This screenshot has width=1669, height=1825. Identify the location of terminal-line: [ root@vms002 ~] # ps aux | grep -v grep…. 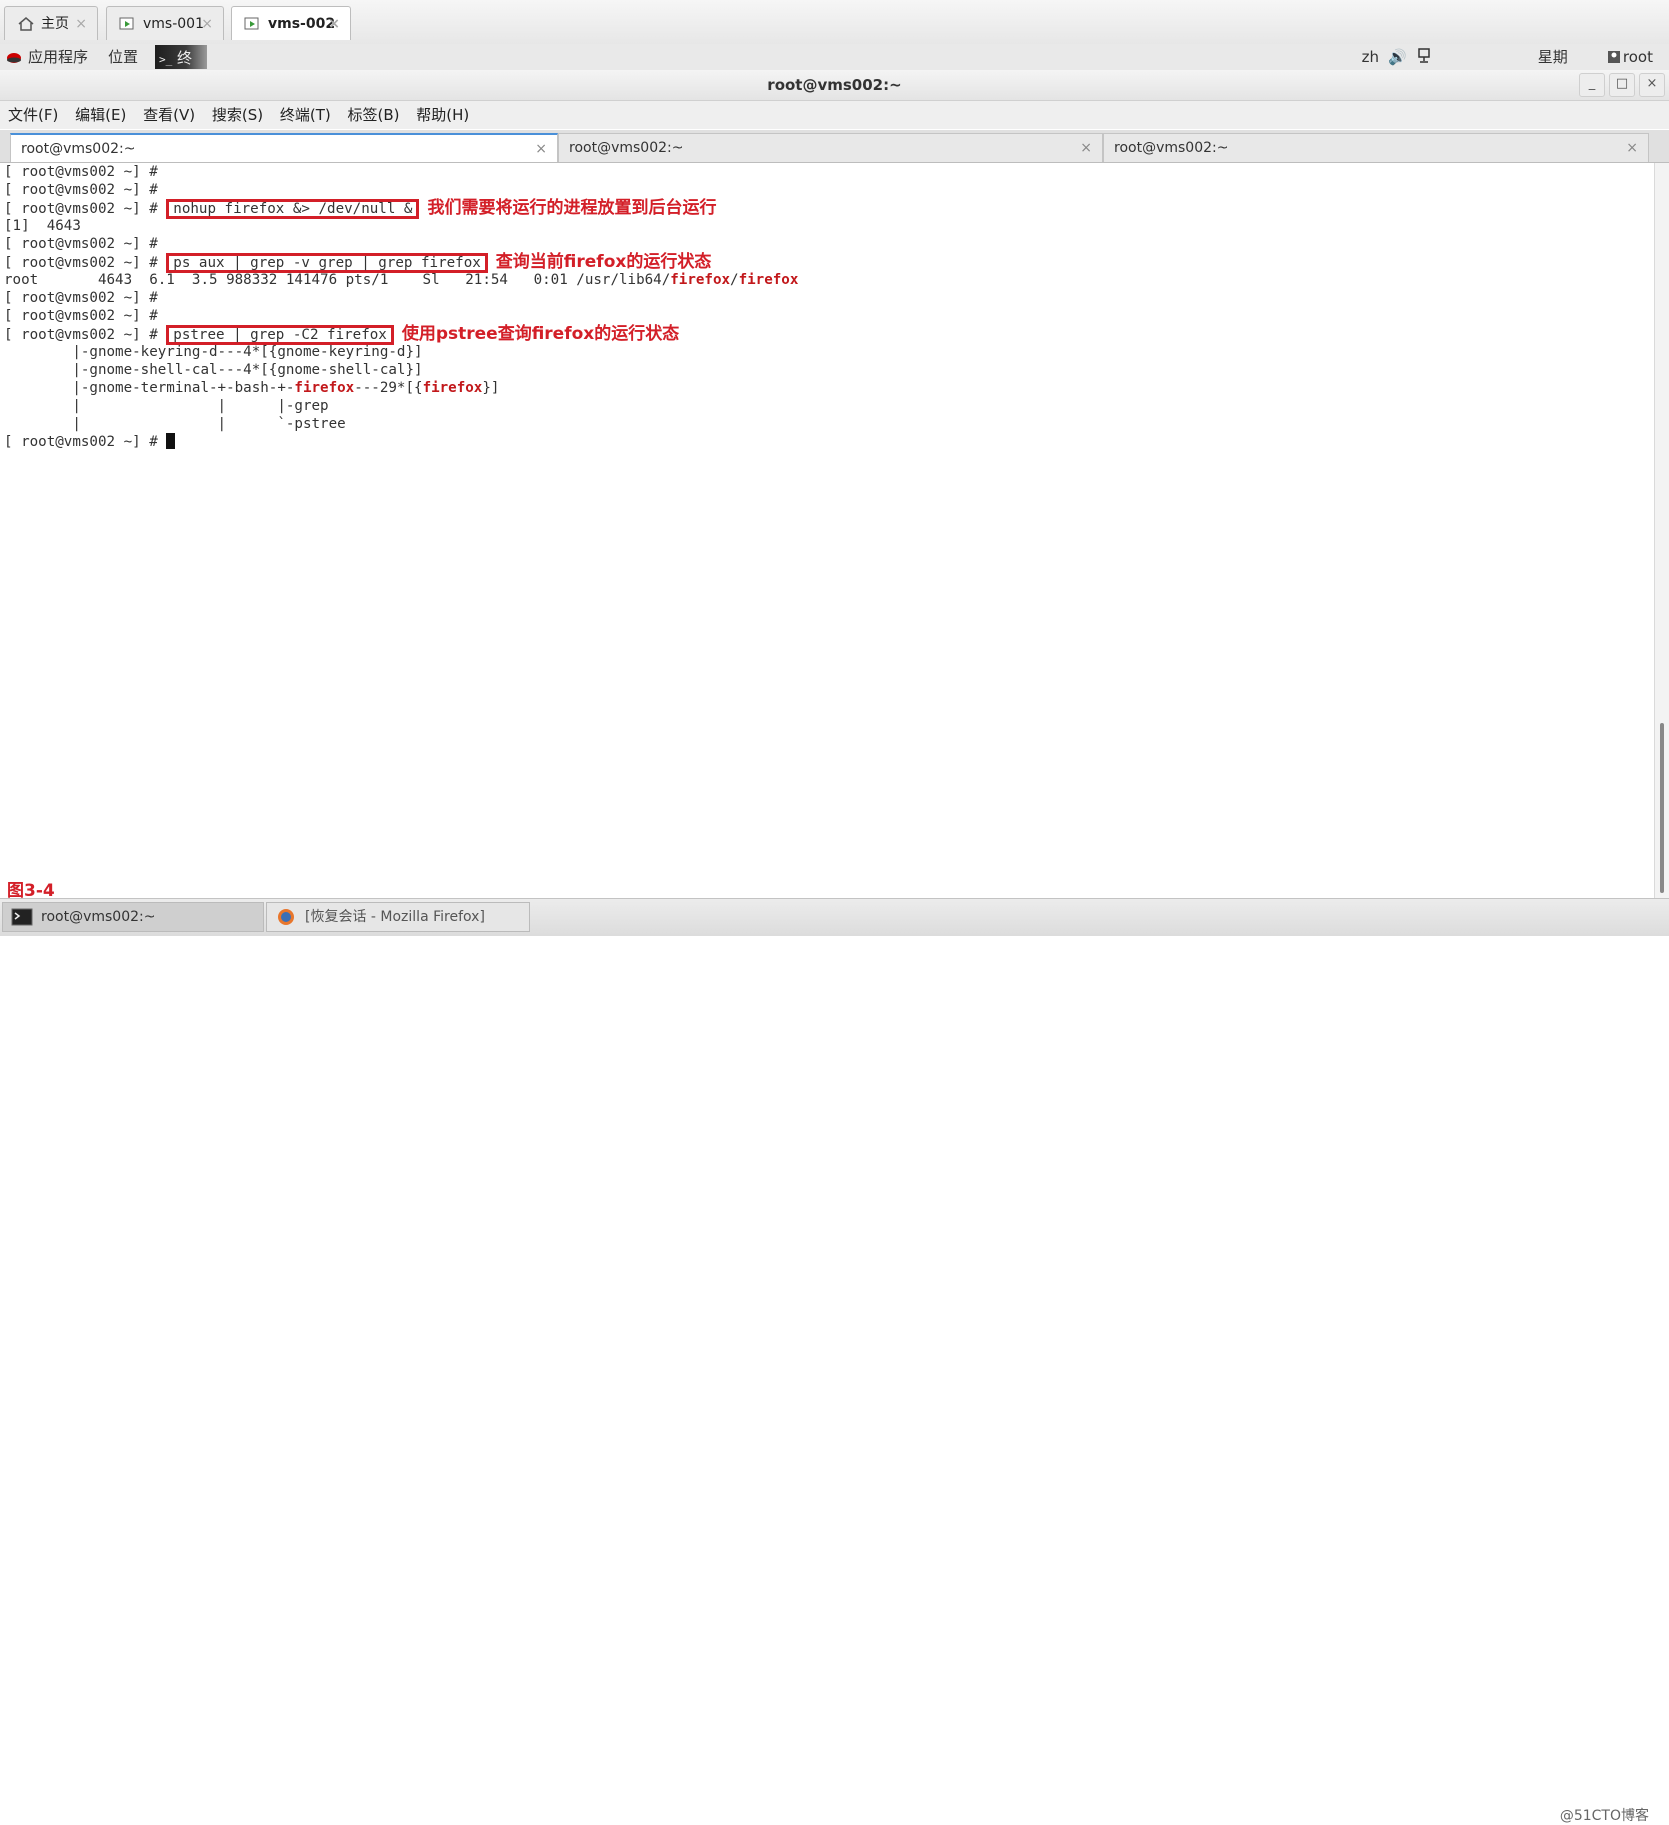
(358, 262).